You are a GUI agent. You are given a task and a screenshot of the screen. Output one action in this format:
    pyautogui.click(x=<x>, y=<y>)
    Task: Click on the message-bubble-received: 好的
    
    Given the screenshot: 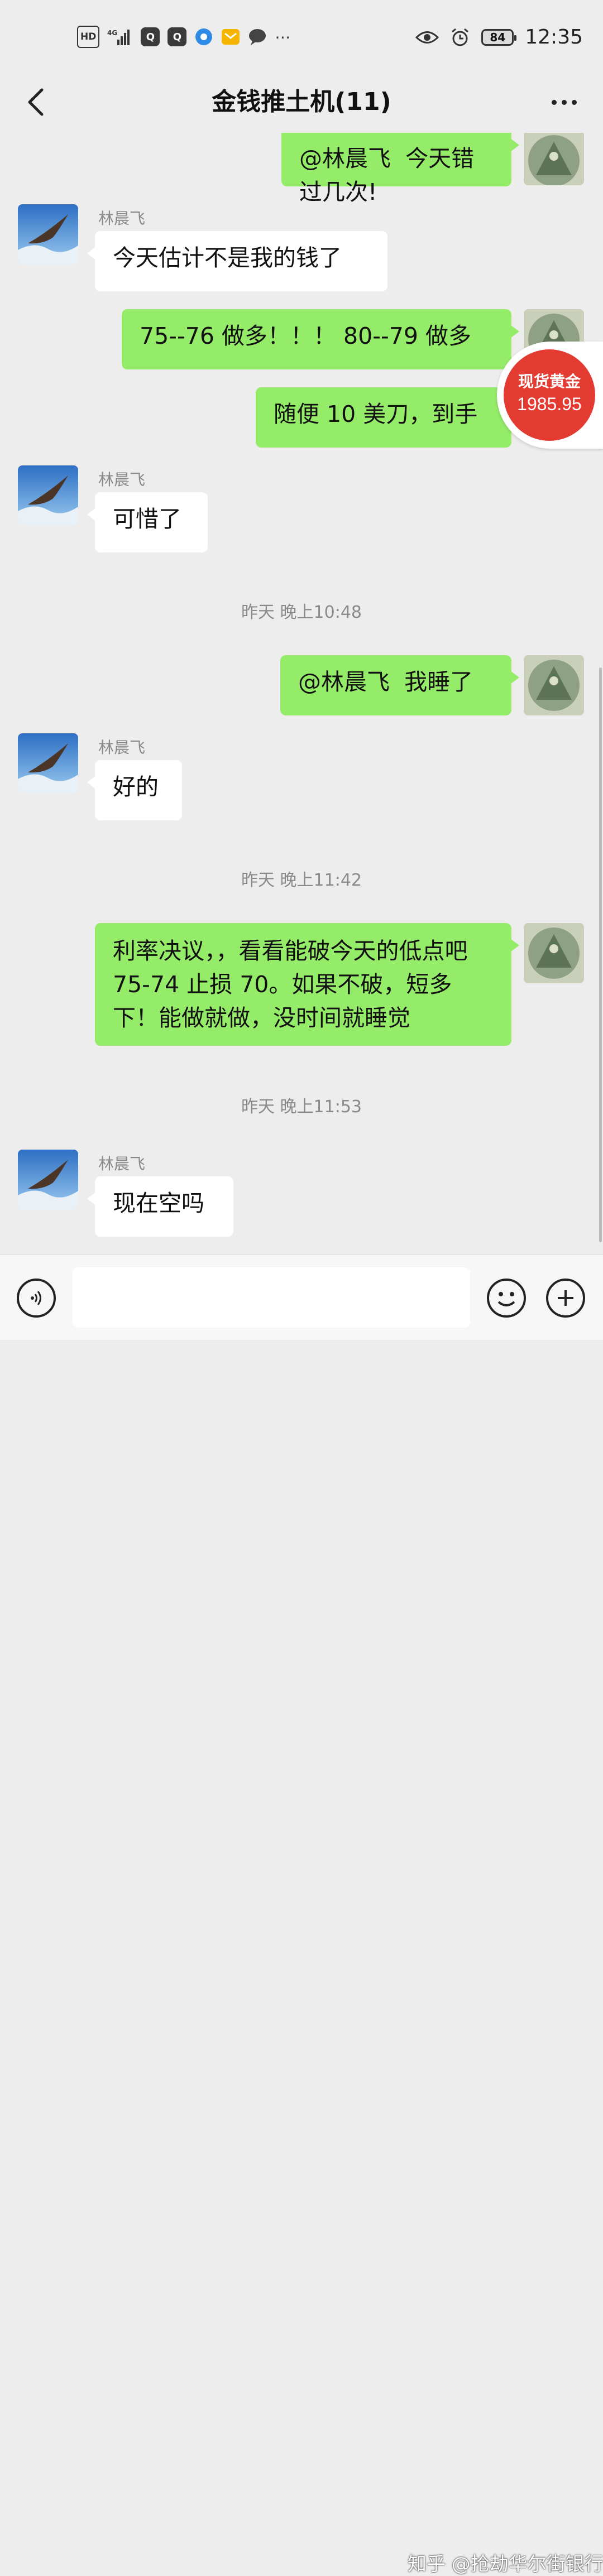 What is the action you would take?
    pyautogui.click(x=134, y=790)
    